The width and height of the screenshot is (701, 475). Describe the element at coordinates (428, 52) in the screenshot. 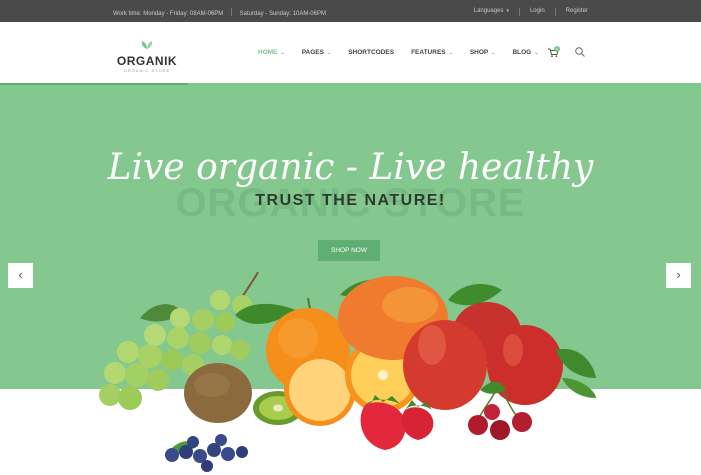

I see `nav-label: FEATURES` at that location.